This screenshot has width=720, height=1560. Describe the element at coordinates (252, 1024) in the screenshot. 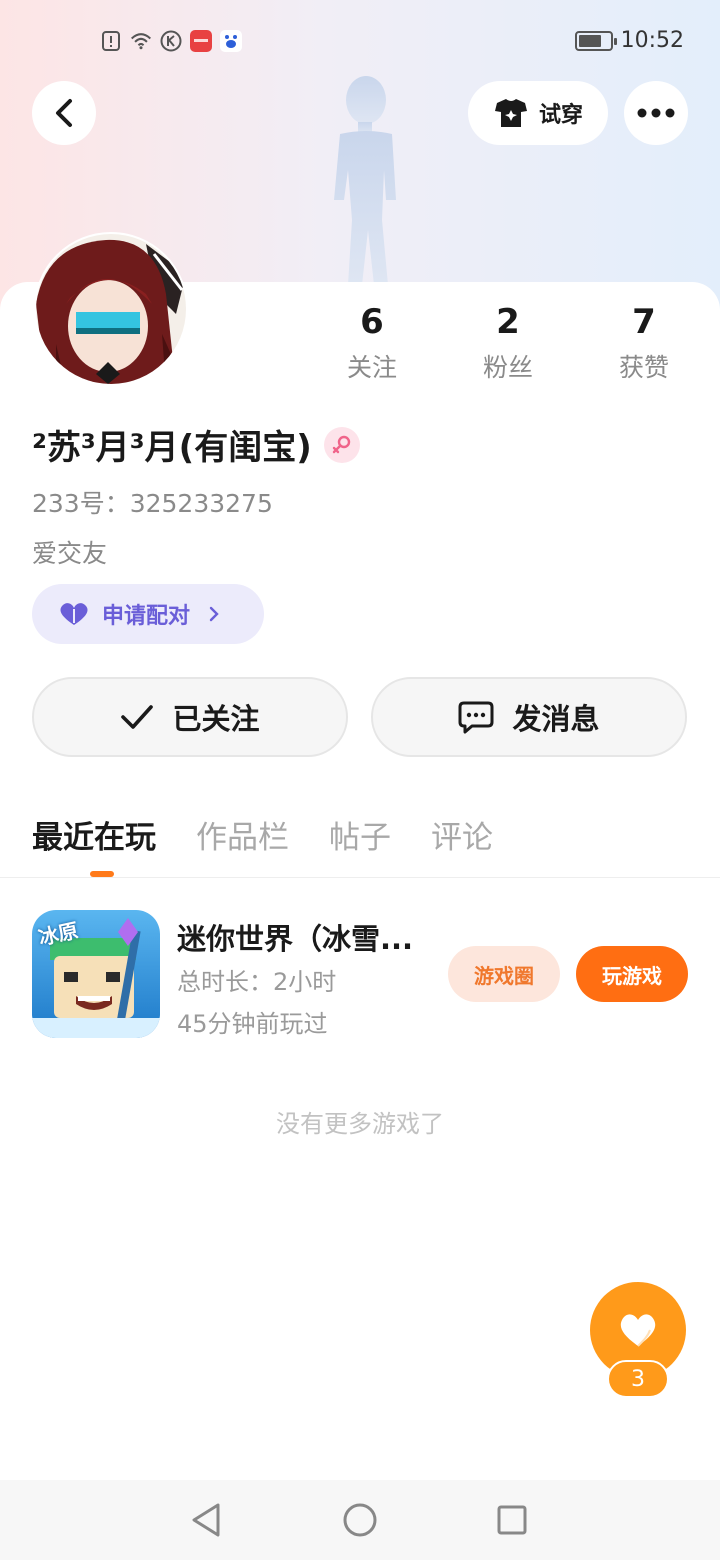

I see `game-last-played: 45分钟前玩过` at that location.